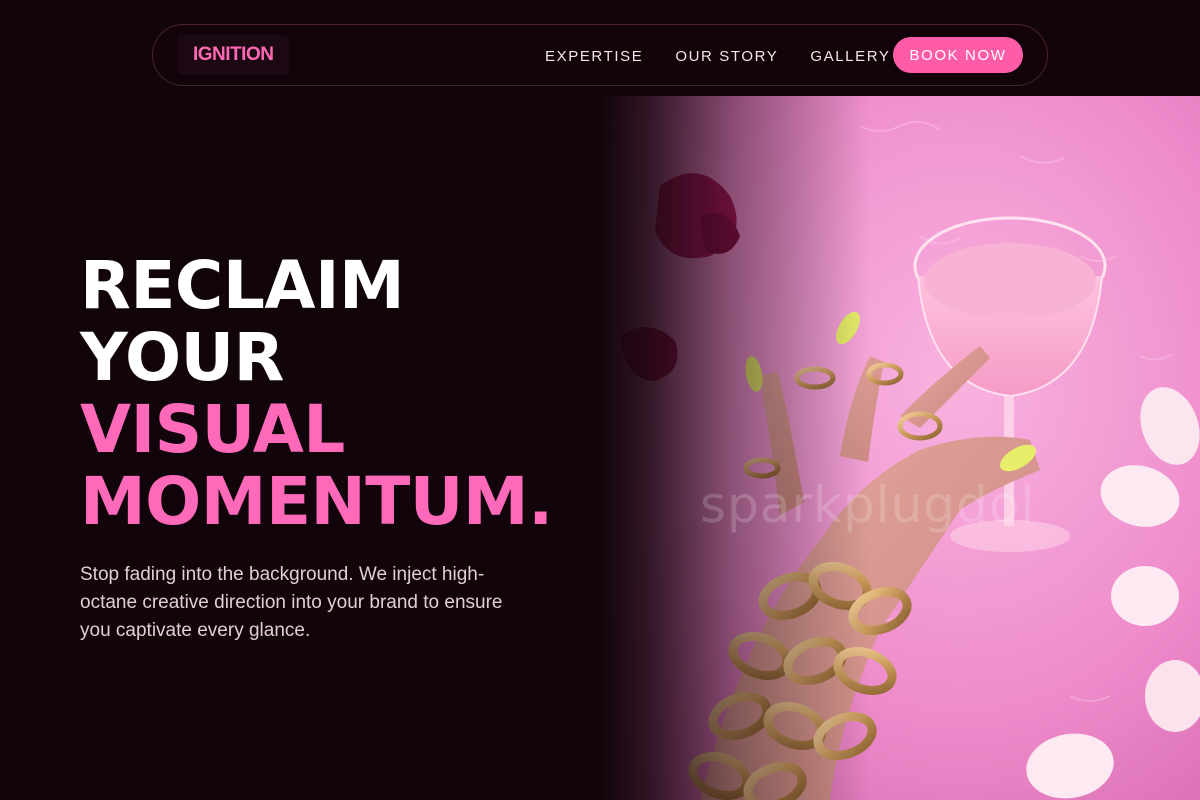  Describe the element at coordinates (182, 357) in the screenshot. I see `hero-title-line: YOUR` at that location.